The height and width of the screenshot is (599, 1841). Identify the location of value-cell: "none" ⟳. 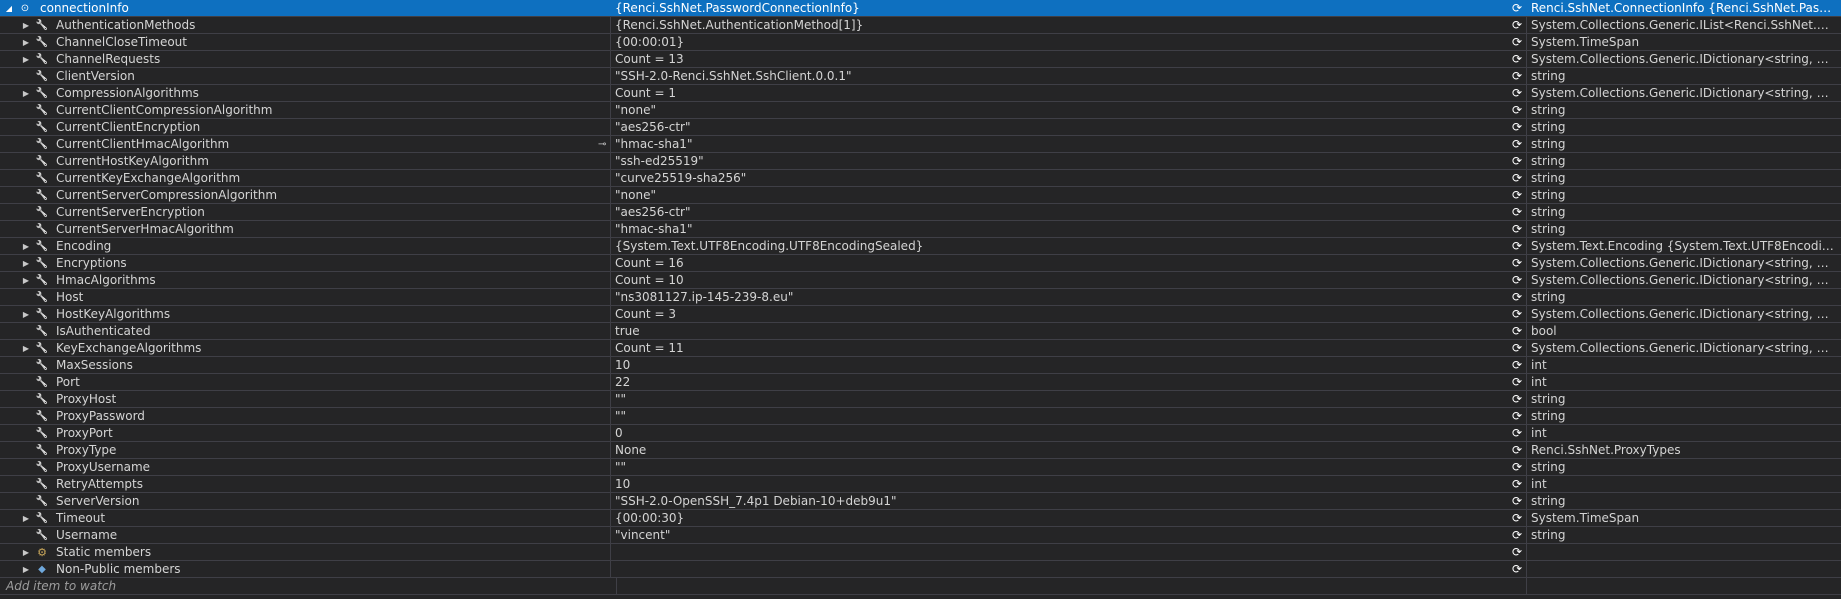
(1069, 195).